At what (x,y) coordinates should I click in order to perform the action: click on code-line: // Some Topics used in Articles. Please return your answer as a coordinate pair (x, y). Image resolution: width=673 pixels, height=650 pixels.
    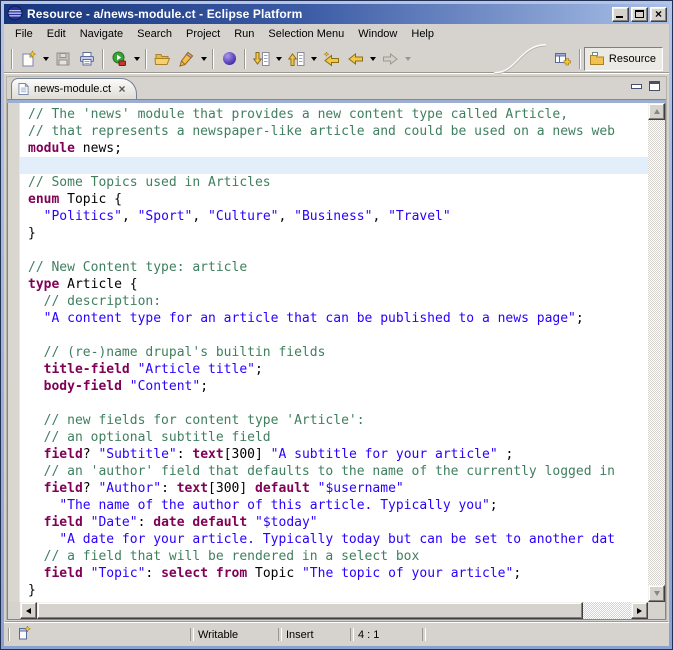
    Looking at the image, I should click on (338, 182).